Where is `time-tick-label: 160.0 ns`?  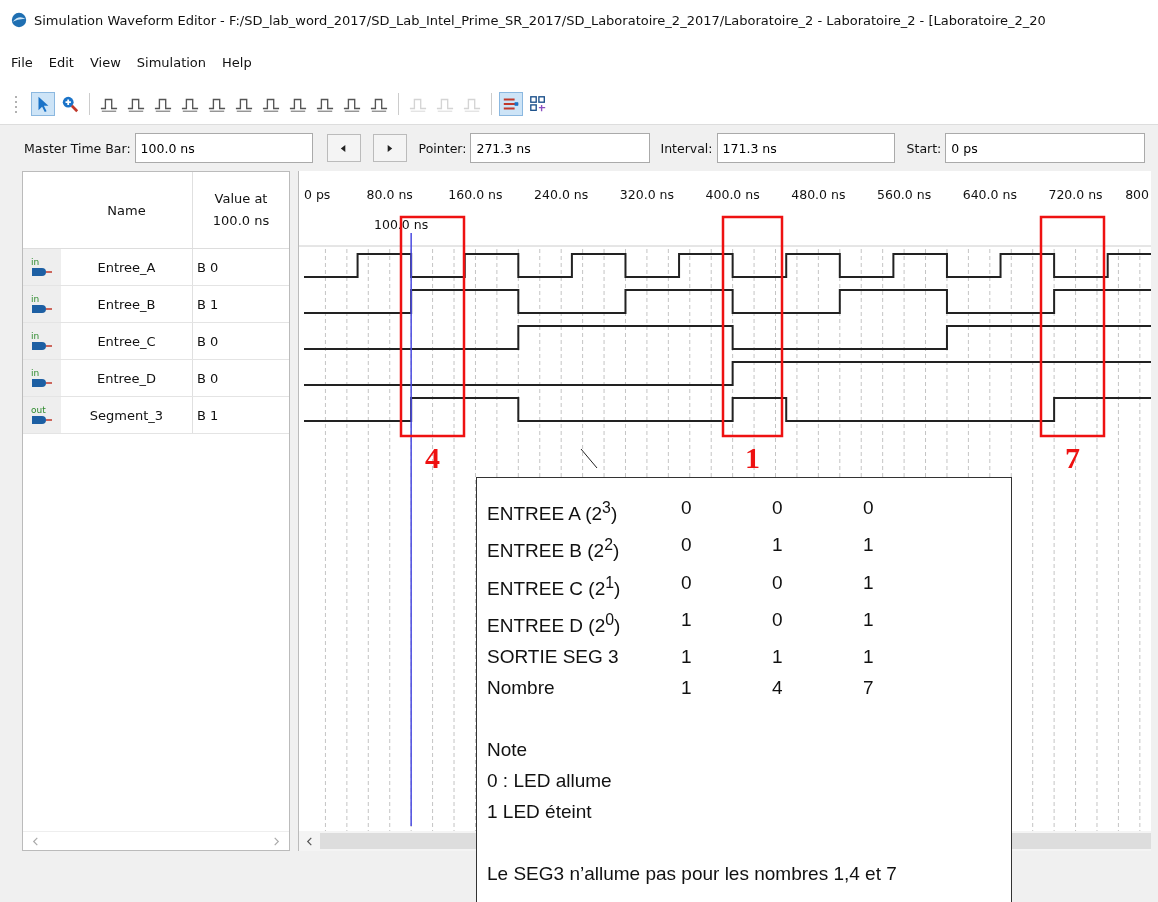 time-tick-label: 160.0 ns is located at coordinates (475, 194).